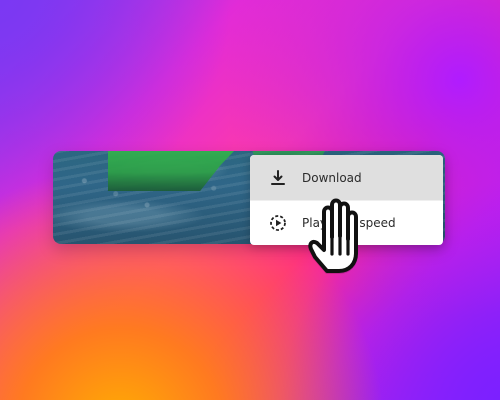 The height and width of the screenshot is (400, 500). I want to click on playback-speed-menu-item: Playback speed, so click(346, 222).